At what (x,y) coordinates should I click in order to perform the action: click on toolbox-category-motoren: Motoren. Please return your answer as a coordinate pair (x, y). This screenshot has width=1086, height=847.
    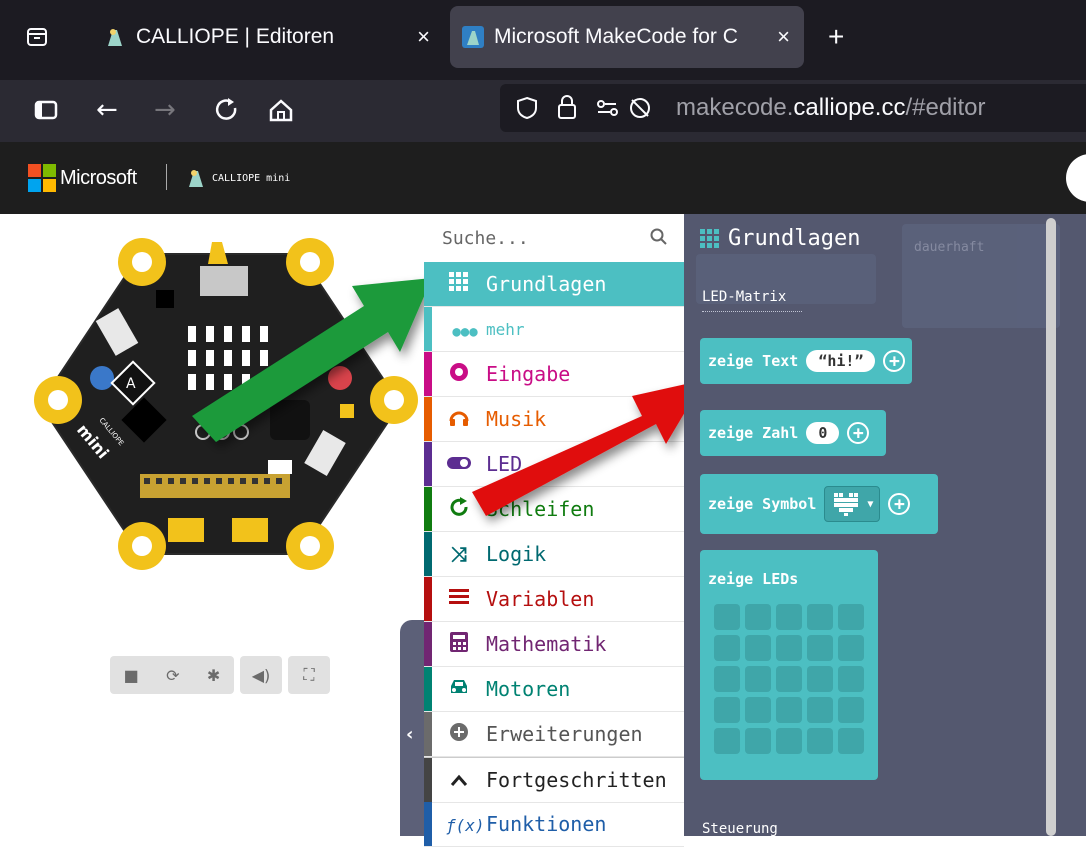
    Looking at the image, I should click on (554, 689).